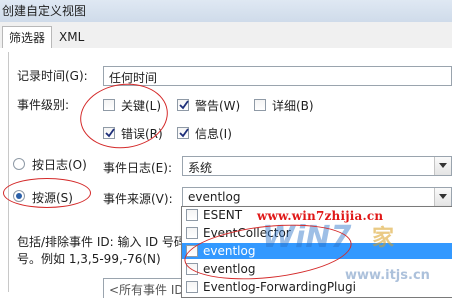  What do you see at coordinates (277, 76) in the screenshot?
I see `logged-dropdown: 任何时间` at bounding box center [277, 76].